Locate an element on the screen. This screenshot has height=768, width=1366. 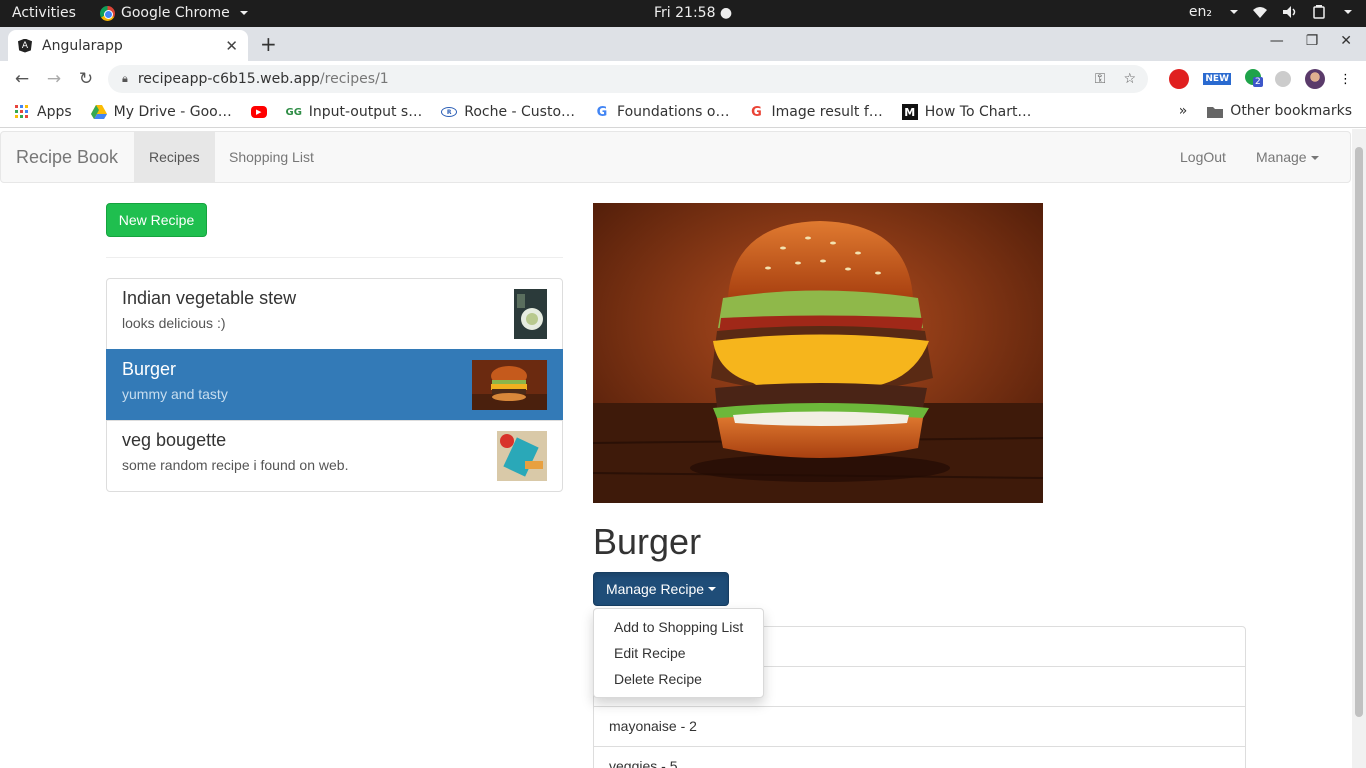
brand-link: Recipe Book is located at coordinates (67, 157).